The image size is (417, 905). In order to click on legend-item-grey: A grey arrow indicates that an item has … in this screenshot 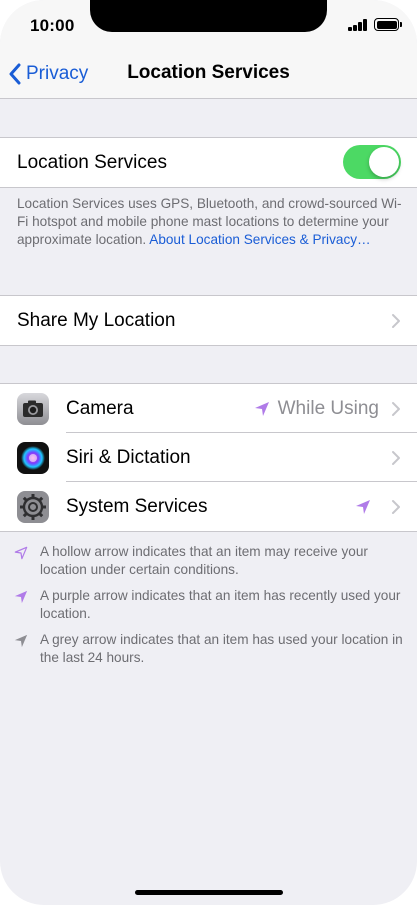, I will do `click(208, 649)`.